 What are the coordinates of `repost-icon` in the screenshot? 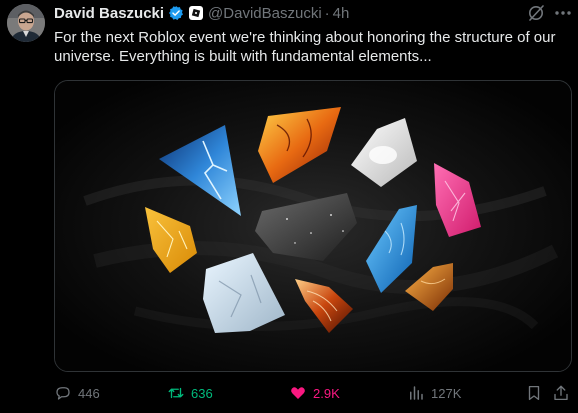 It's located at (176, 393).